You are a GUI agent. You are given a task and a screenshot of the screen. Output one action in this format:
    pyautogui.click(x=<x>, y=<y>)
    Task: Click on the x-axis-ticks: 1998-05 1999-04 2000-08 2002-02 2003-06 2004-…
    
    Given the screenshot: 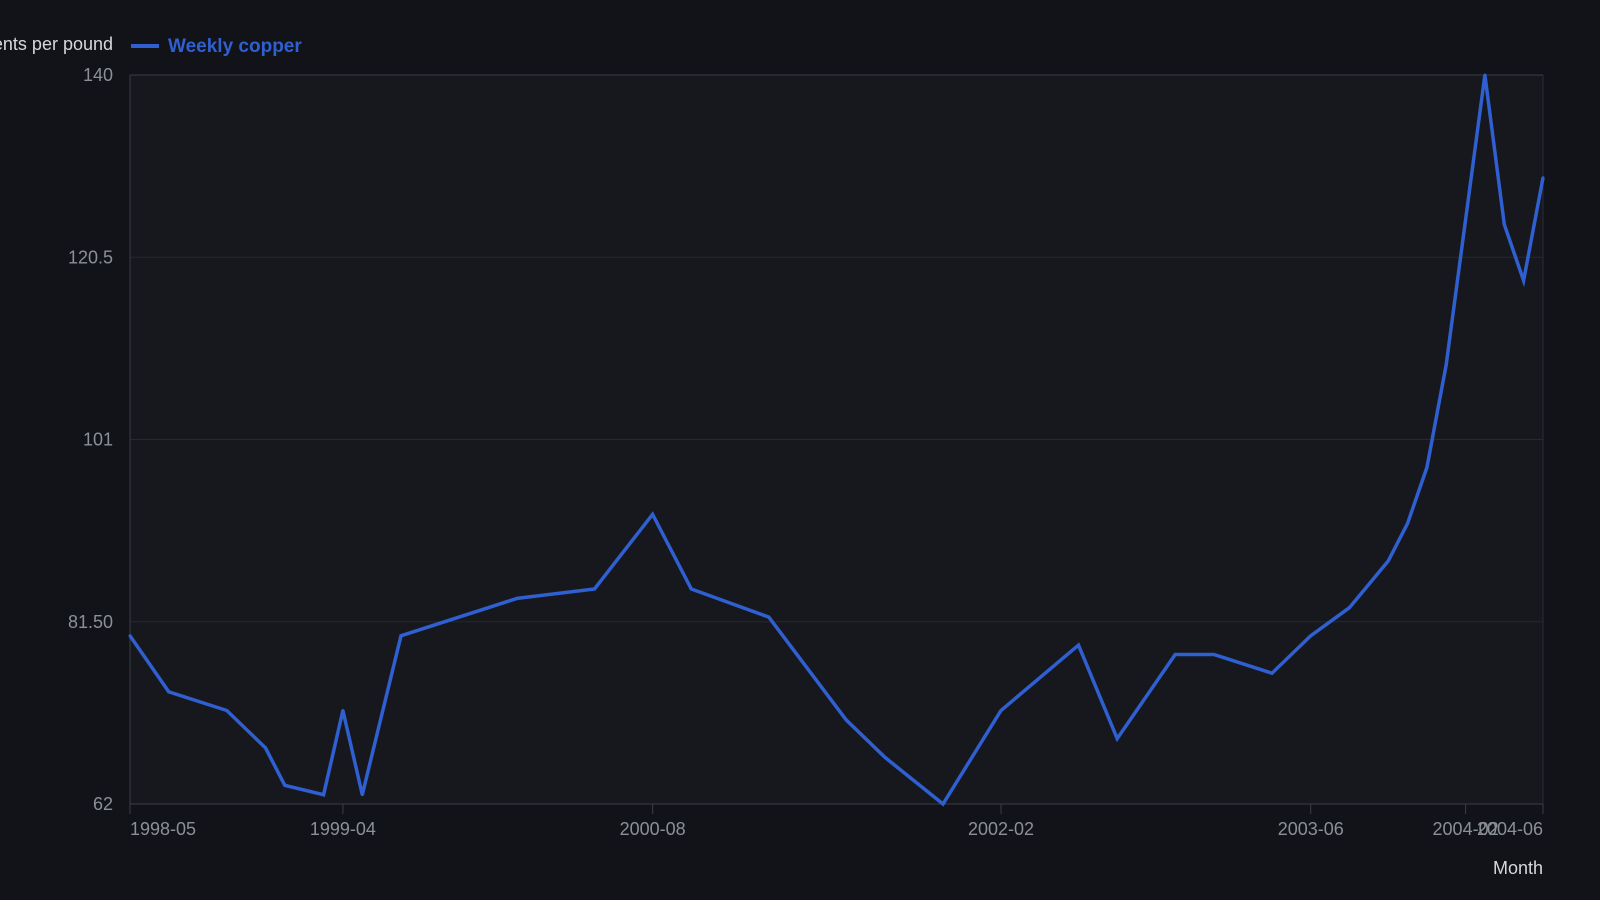 What is the action you would take?
    pyautogui.click(x=836, y=821)
    